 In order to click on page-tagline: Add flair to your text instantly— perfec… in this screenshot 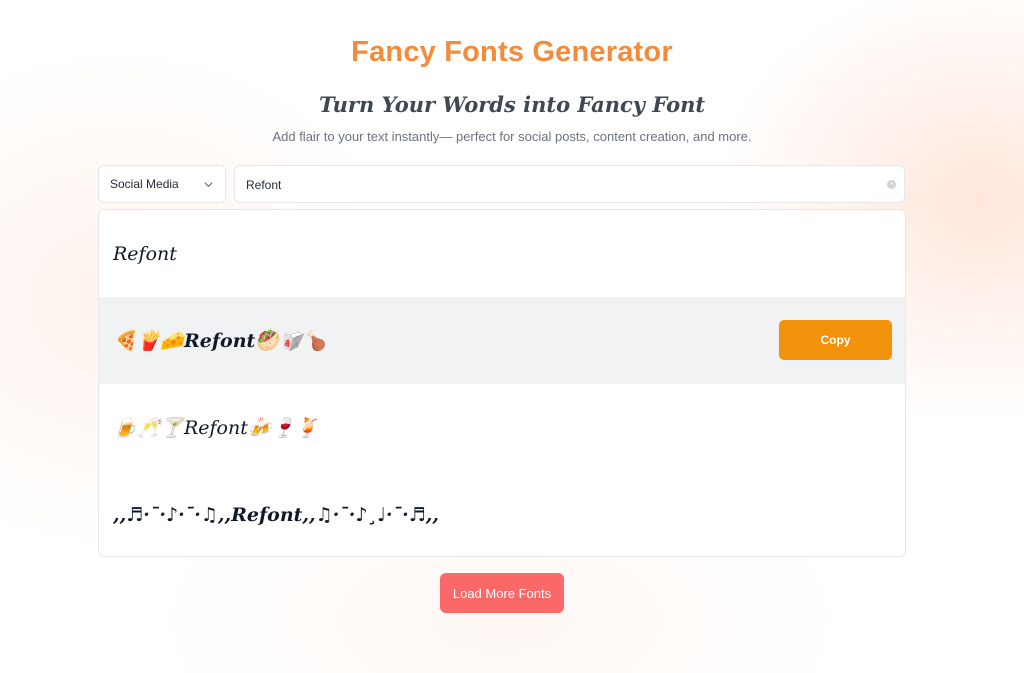, I will do `click(512, 136)`.